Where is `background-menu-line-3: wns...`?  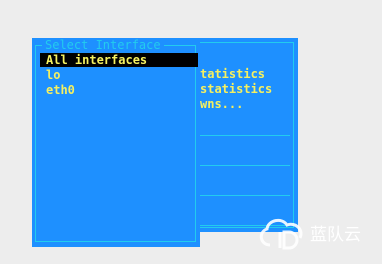
background-menu-line-3: wns... is located at coordinates (221, 104).